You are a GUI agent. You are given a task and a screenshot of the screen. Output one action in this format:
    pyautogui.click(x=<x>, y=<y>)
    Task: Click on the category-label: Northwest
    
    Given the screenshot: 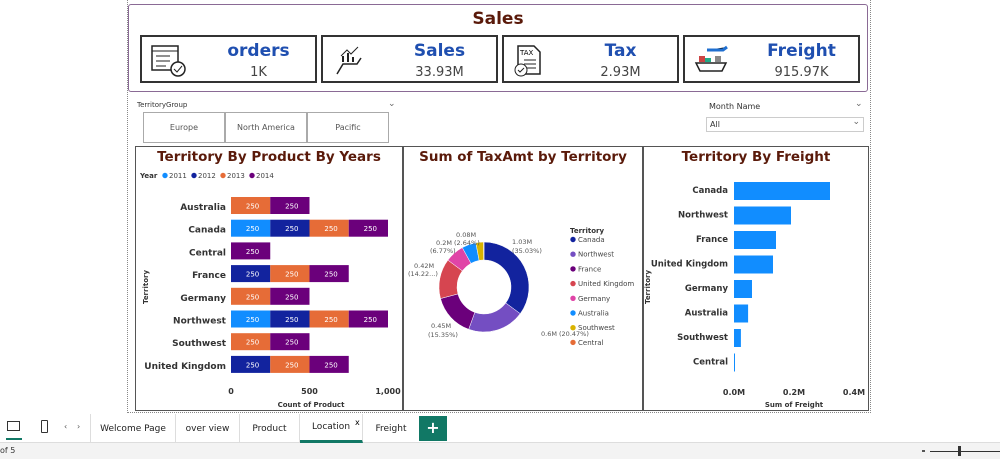 What is the action you would take?
    pyautogui.click(x=703, y=216)
    